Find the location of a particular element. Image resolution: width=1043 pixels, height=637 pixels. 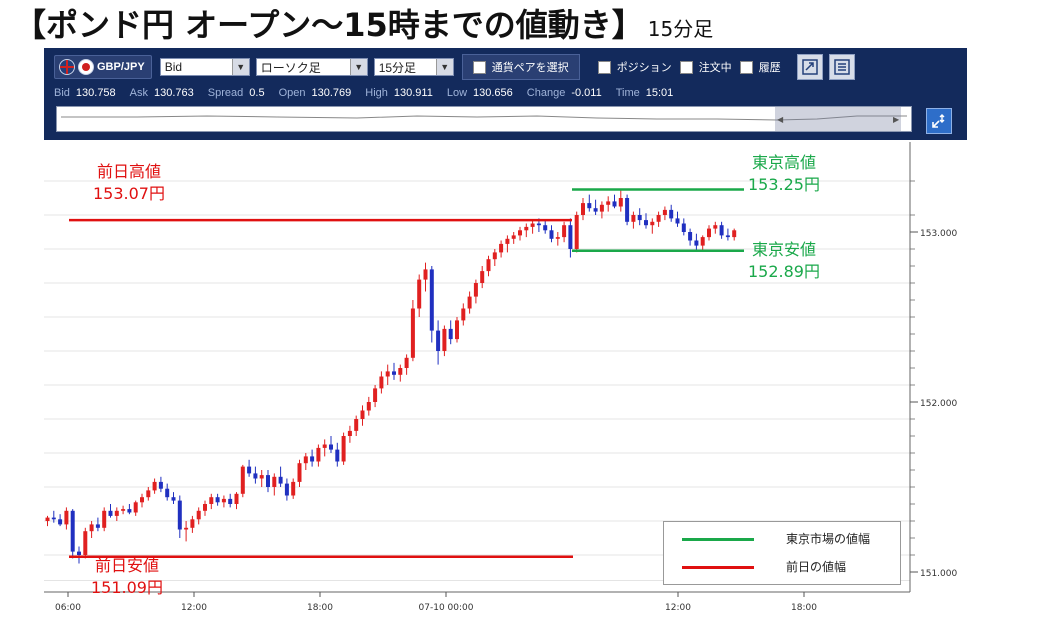

x-tick-label: 12:00 is located at coordinates (194, 608).